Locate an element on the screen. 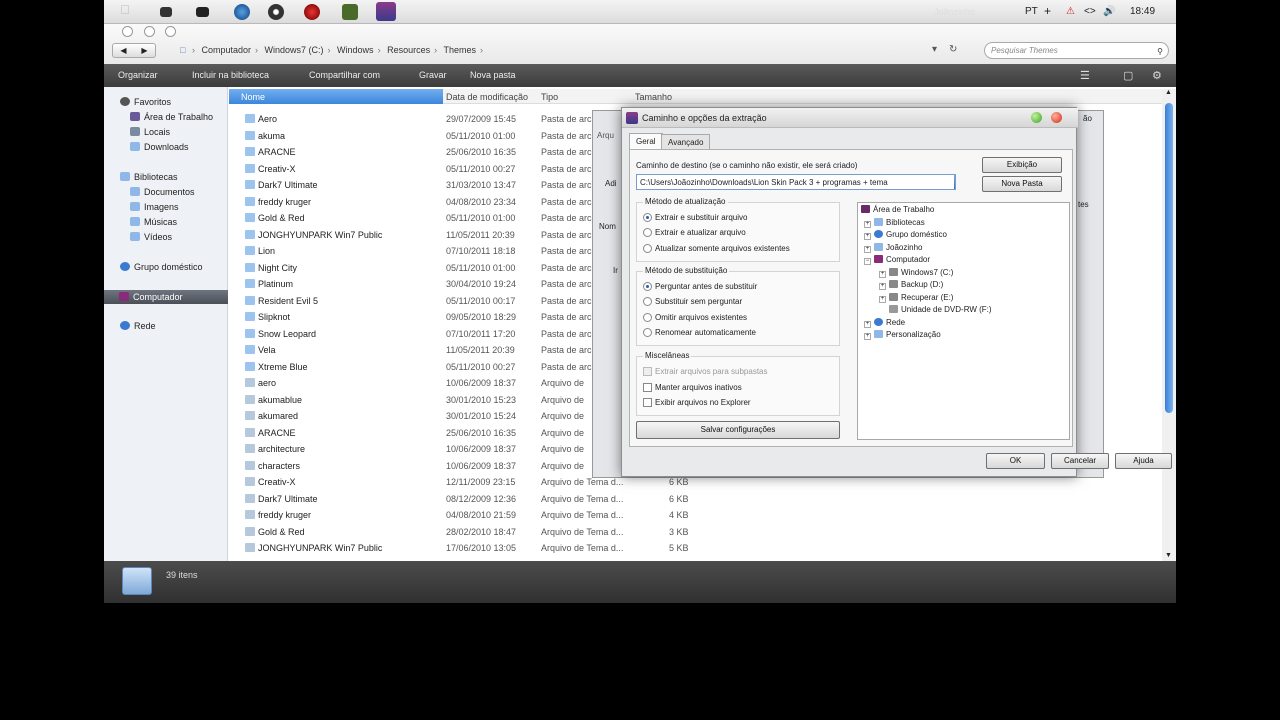 This screenshot has height=720, width=1280. radio-ask-before: Perguntar antes de substituir is located at coordinates (700, 286).